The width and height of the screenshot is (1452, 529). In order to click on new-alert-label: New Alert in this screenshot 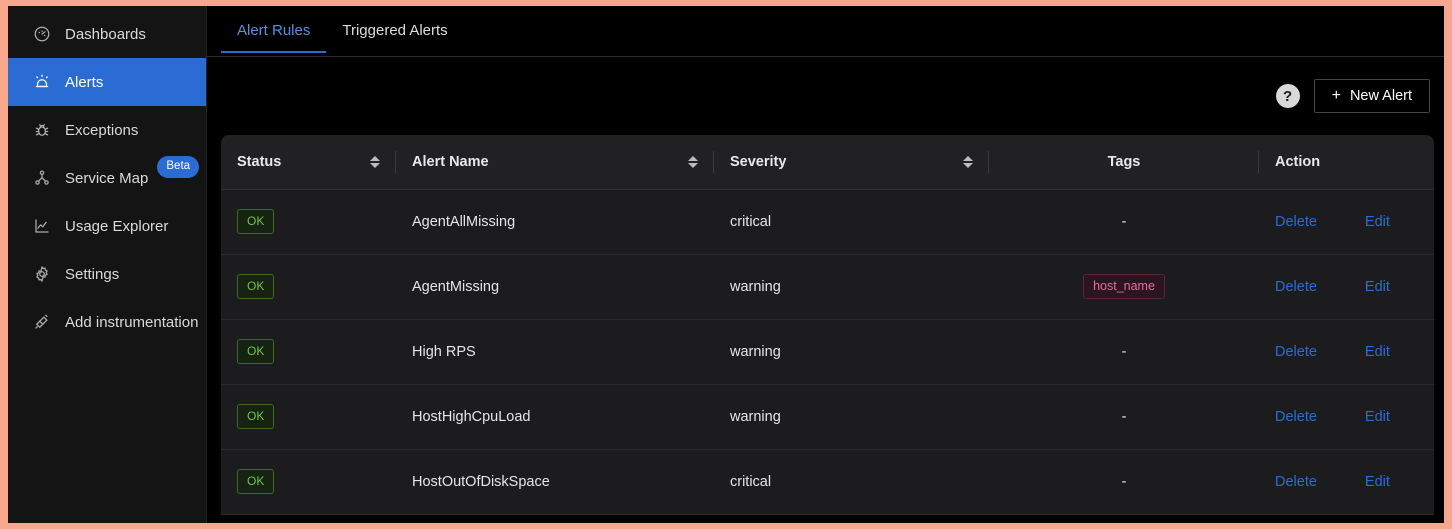, I will do `click(1380, 96)`.